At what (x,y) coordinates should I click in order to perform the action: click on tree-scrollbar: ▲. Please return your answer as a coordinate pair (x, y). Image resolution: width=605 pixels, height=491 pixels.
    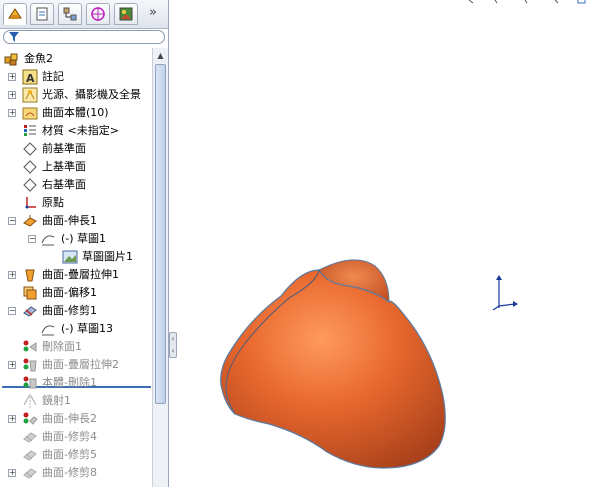
    Looking at the image, I should click on (160, 267).